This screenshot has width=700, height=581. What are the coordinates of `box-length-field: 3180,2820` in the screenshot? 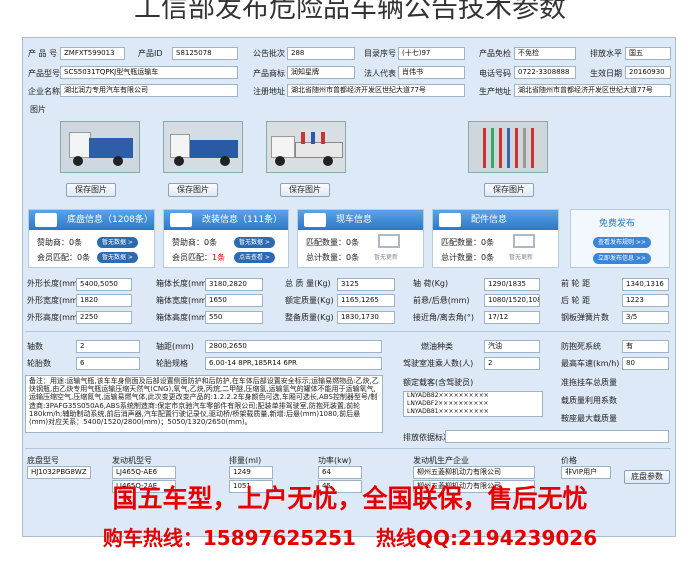 It's located at (234, 284).